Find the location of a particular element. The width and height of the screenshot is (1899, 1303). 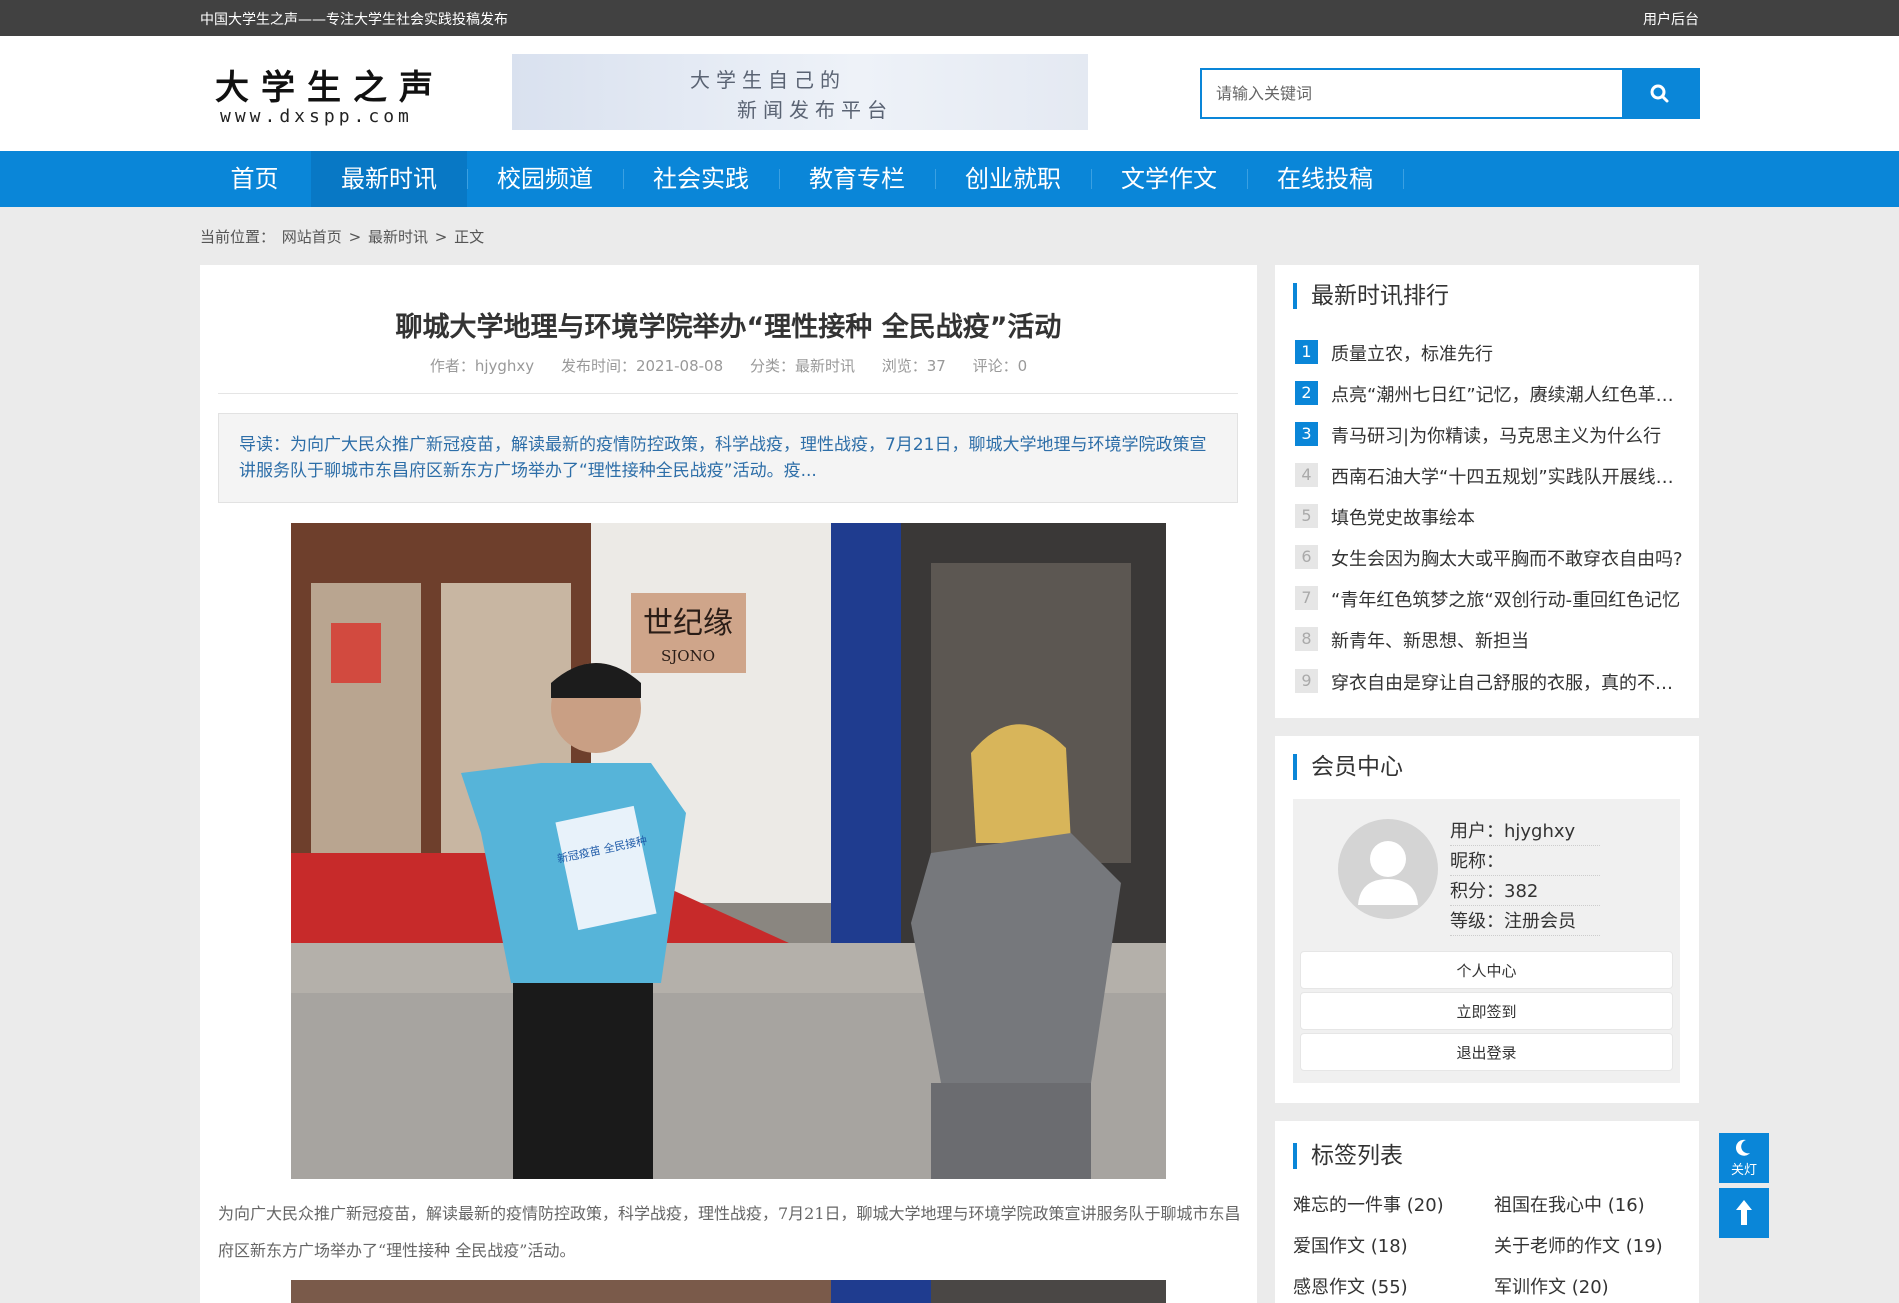

site-slogan: 中国大学生之声——专注大学生社会实践投稿发布 is located at coordinates (354, 20).